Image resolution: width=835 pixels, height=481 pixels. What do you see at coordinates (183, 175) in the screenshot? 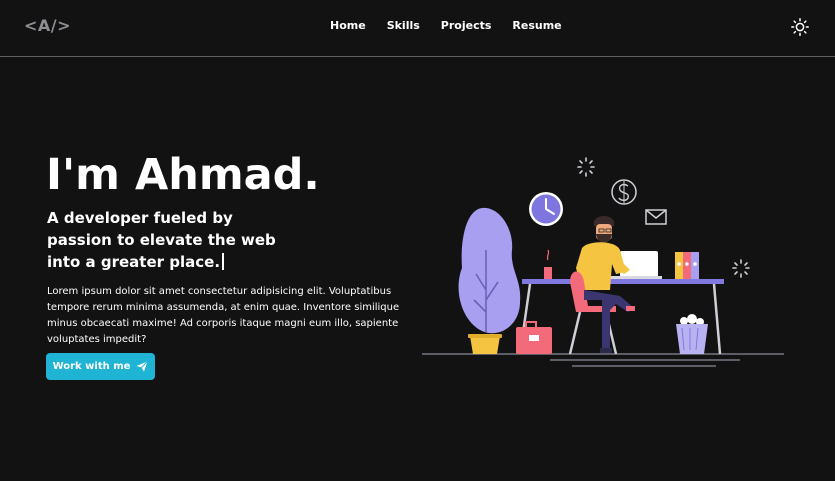
I see `hero-title: I'm Ahmad.` at bounding box center [183, 175].